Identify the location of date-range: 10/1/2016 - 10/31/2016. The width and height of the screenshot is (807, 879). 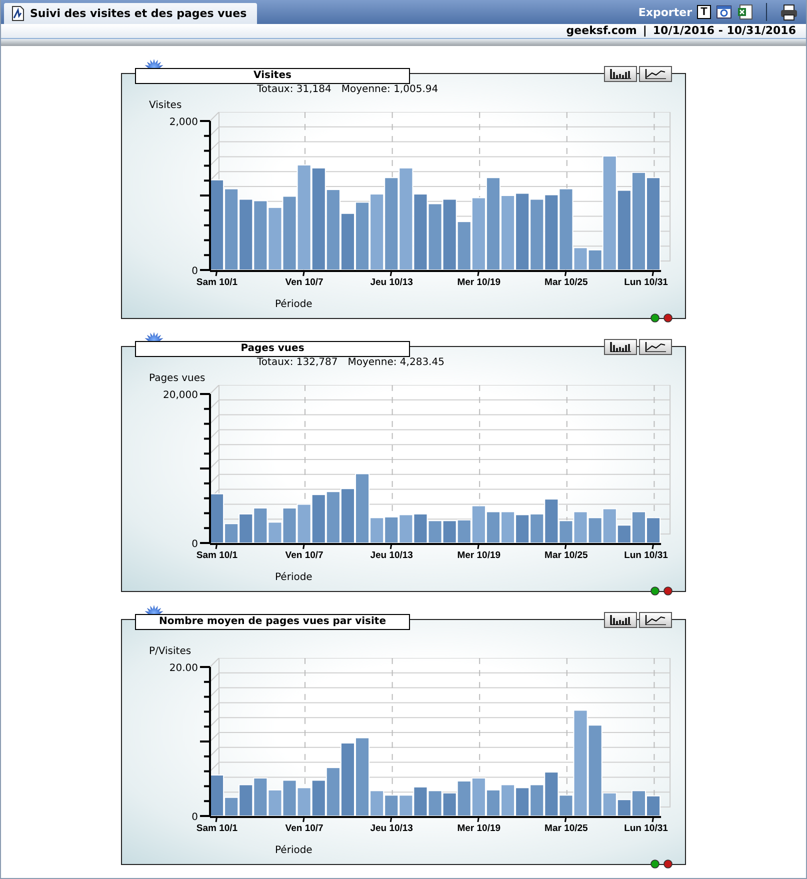
(724, 31).